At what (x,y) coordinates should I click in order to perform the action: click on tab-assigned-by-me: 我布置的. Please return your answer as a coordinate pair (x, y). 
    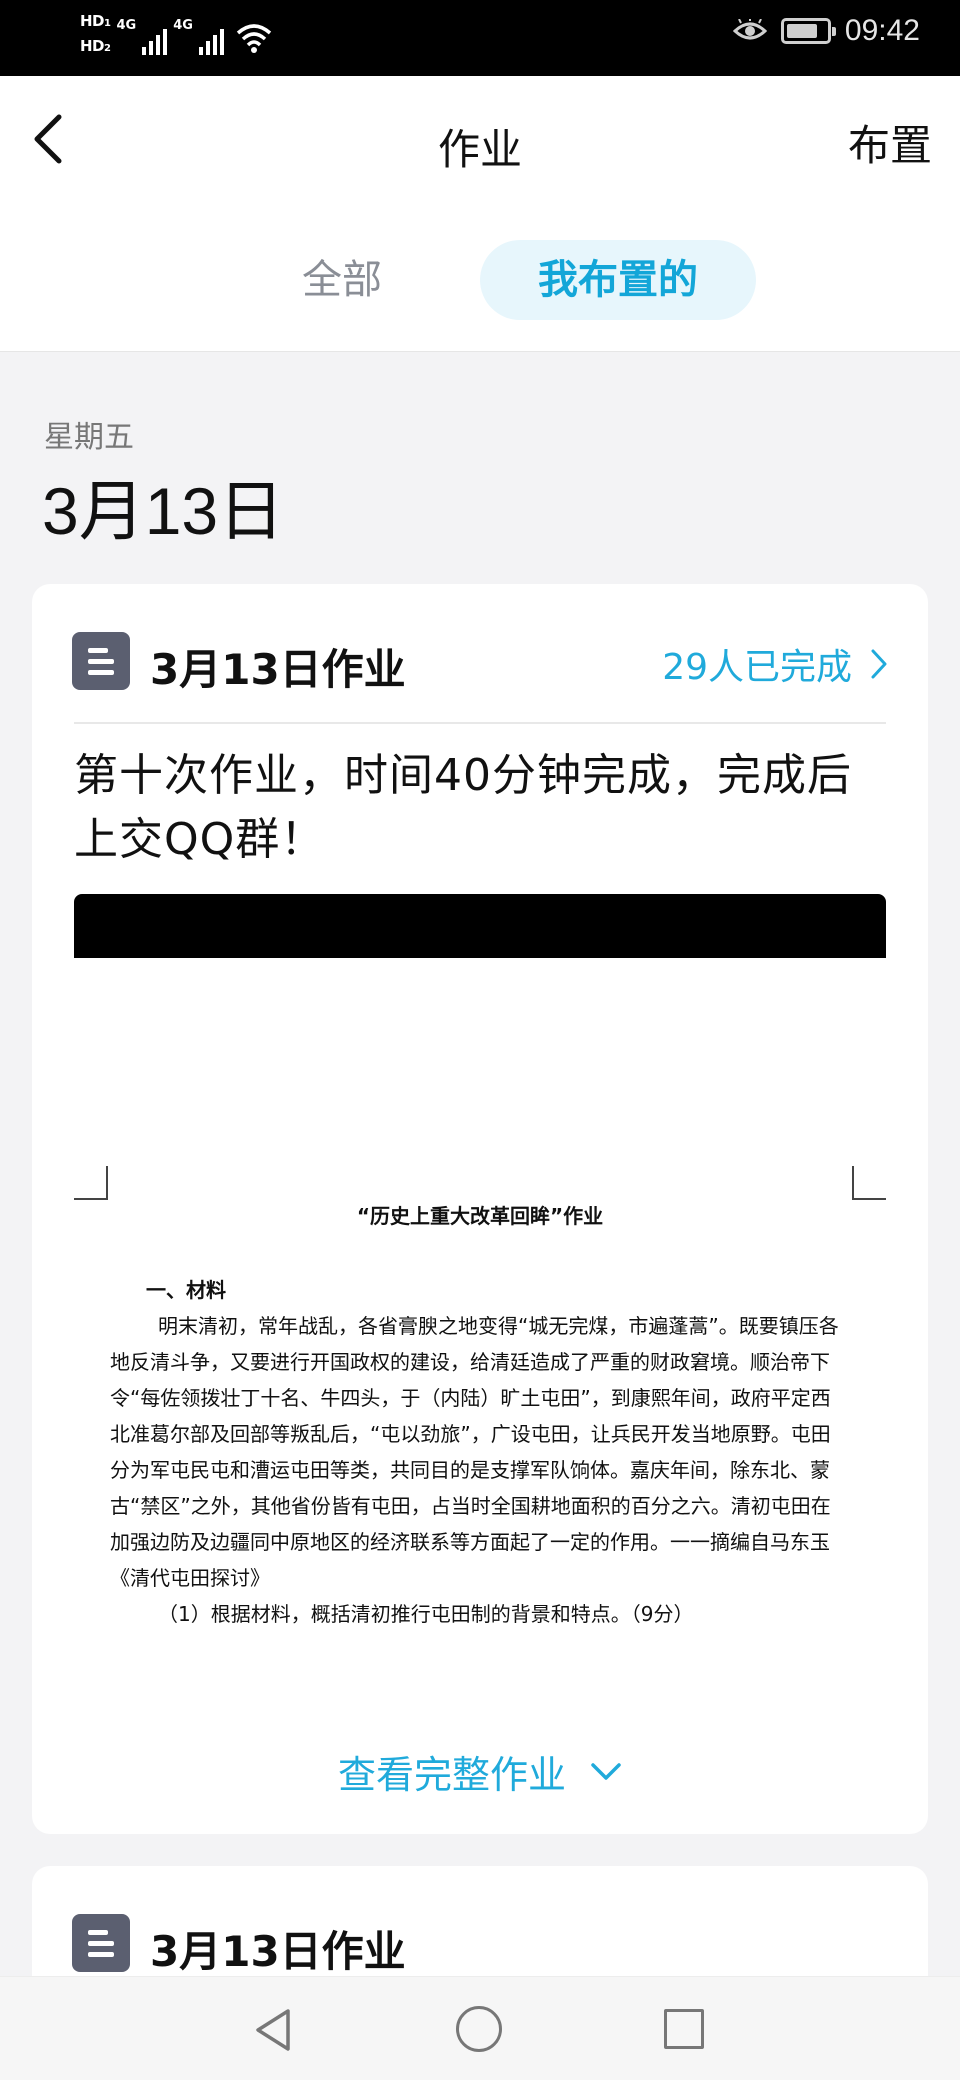
    Looking at the image, I should click on (618, 280).